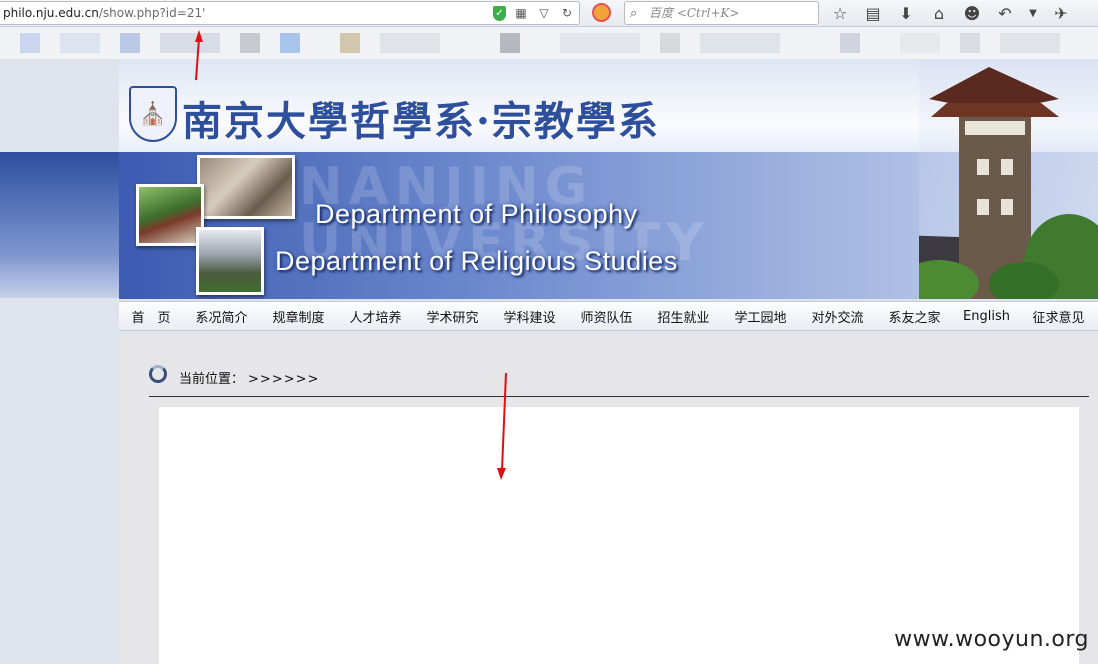  What do you see at coordinates (544, 13) in the screenshot?
I see `url-dropdown-icon: ▽` at bounding box center [544, 13].